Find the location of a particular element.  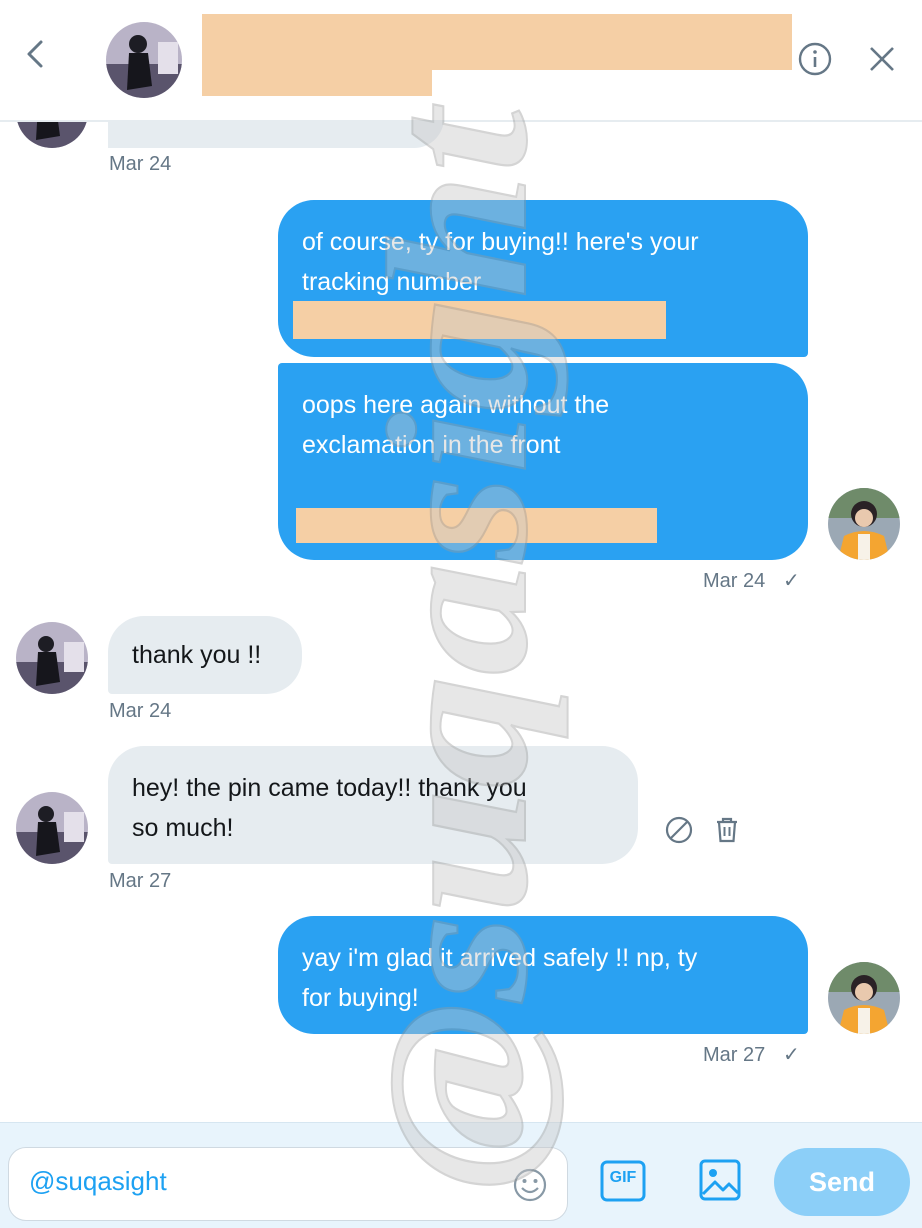

gif-label: GIF is located at coordinates (623, 1177).